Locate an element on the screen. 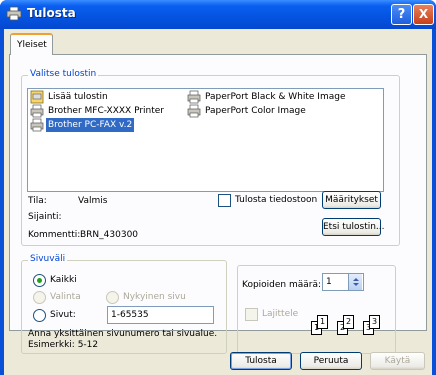 The height and width of the screenshot is (375, 436). collate-checkbox is located at coordinates (251, 314).